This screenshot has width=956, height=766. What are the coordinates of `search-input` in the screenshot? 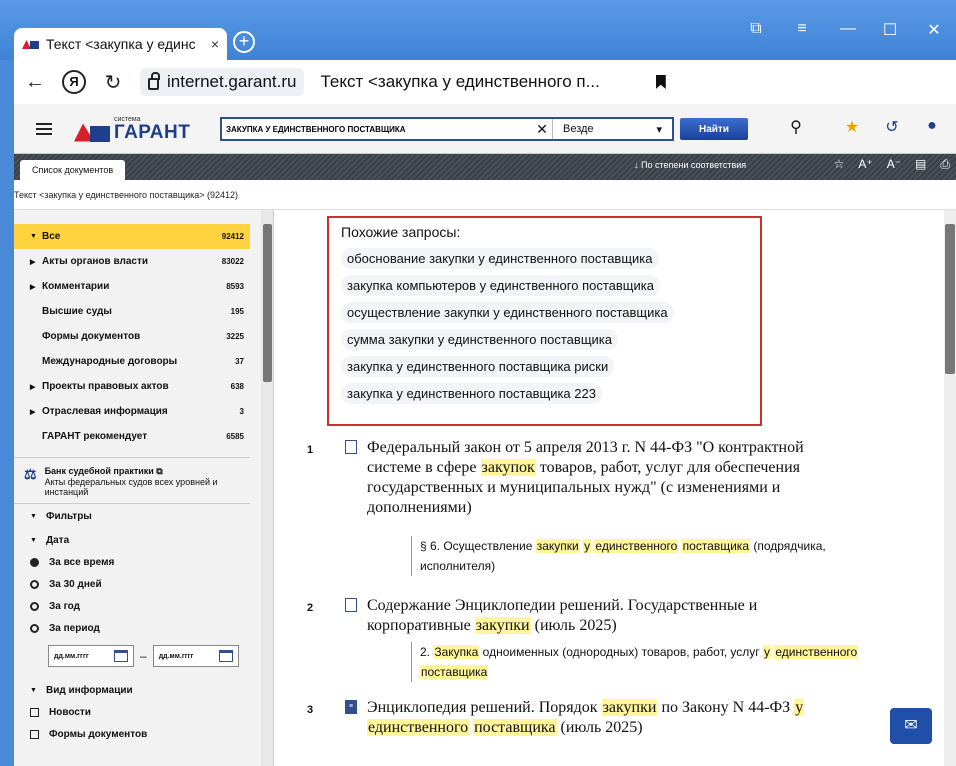 It's located at (377, 129).